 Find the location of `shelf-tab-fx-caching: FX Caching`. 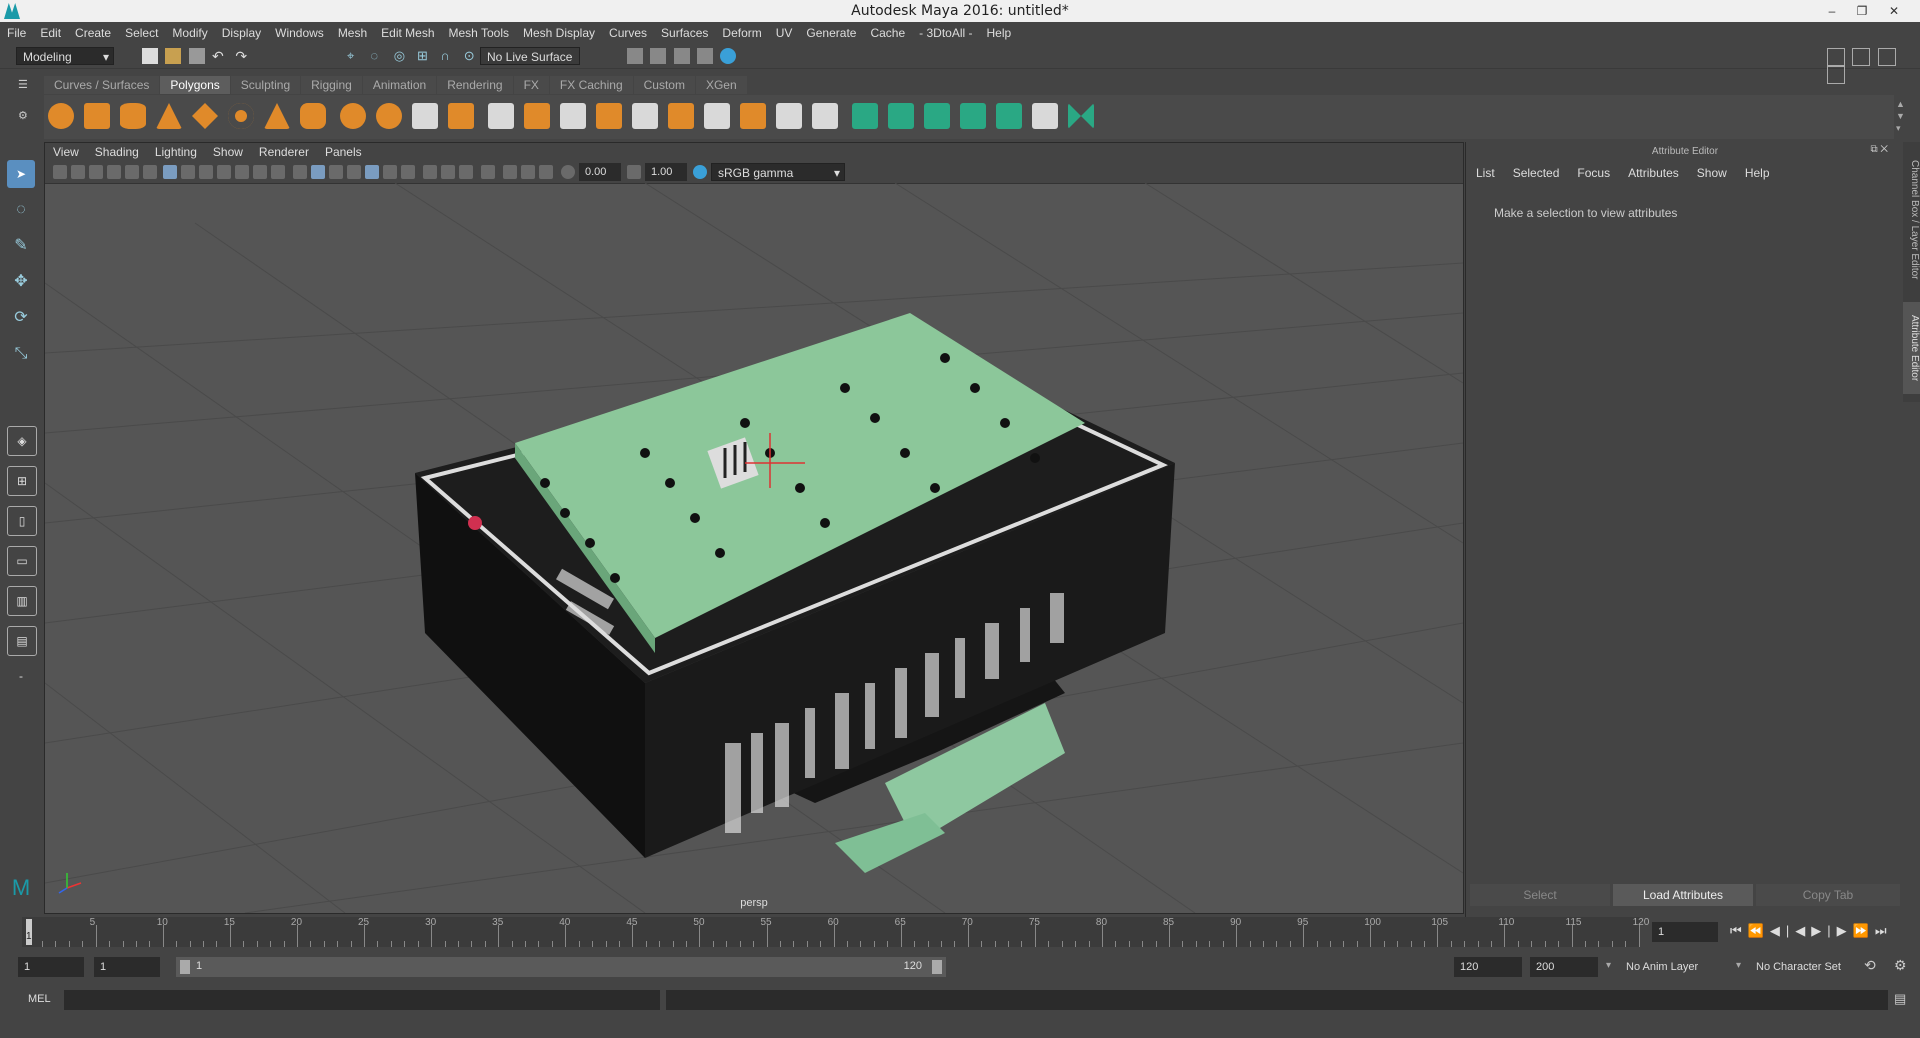

shelf-tab-fx-caching: FX Caching is located at coordinates (591, 85).